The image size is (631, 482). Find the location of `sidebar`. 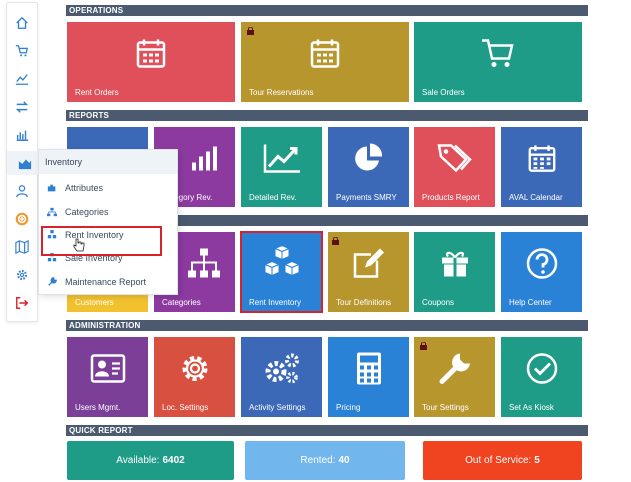

sidebar is located at coordinates (24, 162).